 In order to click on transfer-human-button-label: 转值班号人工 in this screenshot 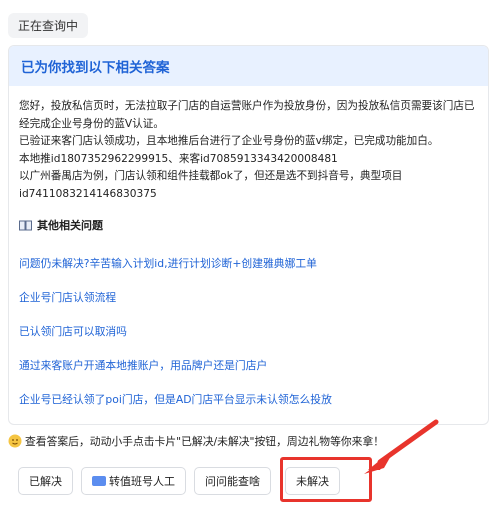, I will do `click(142, 482)`.